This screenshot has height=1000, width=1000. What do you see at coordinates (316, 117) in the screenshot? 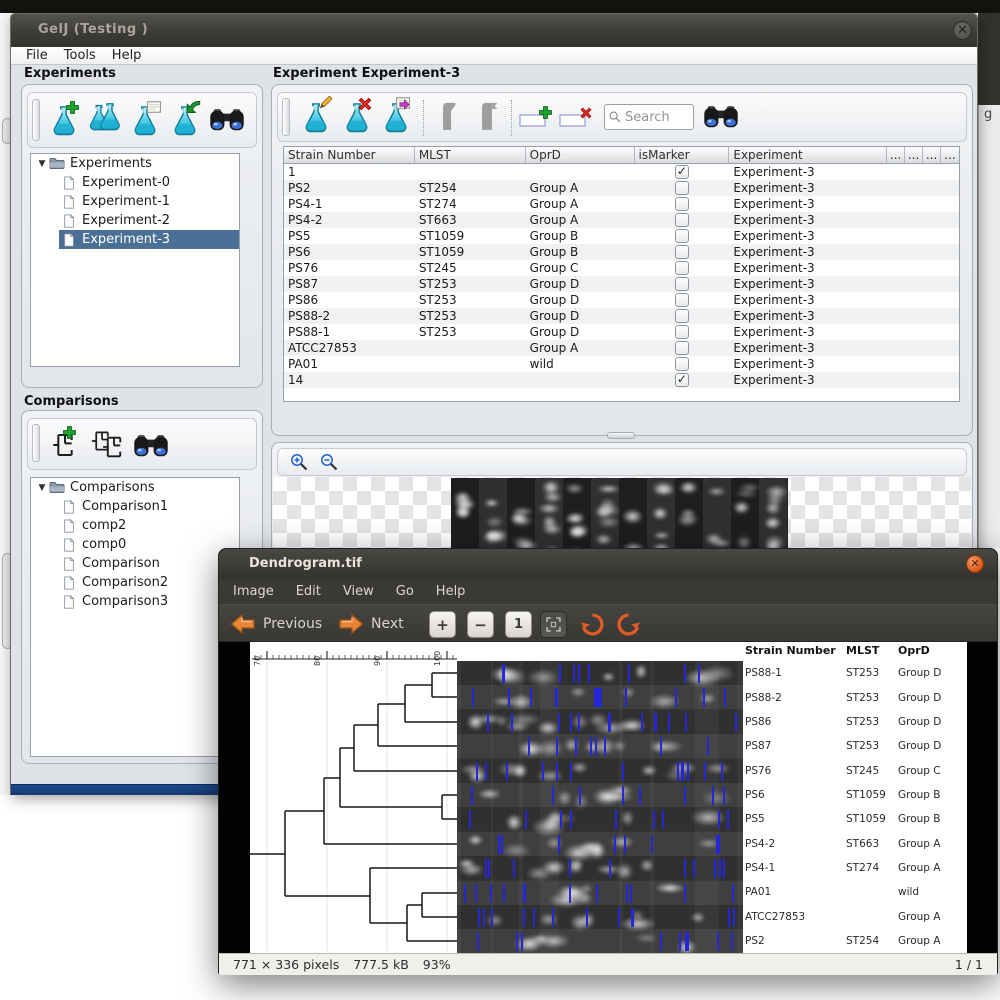
I see `edit-experiment-button` at bounding box center [316, 117].